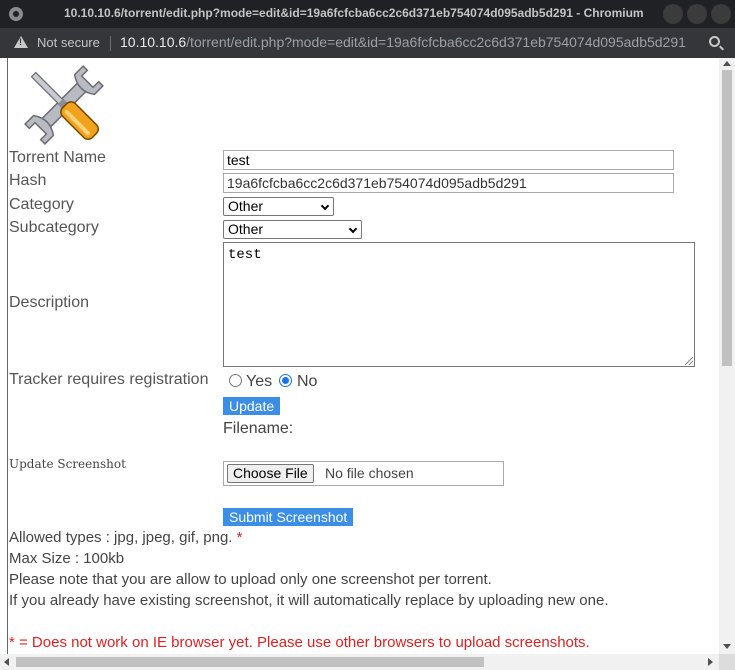 The height and width of the screenshot is (670, 735). What do you see at coordinates (246, 229) in the screenshot?
I see `subcategory-selected: Other` at bounding box center [246, 229].